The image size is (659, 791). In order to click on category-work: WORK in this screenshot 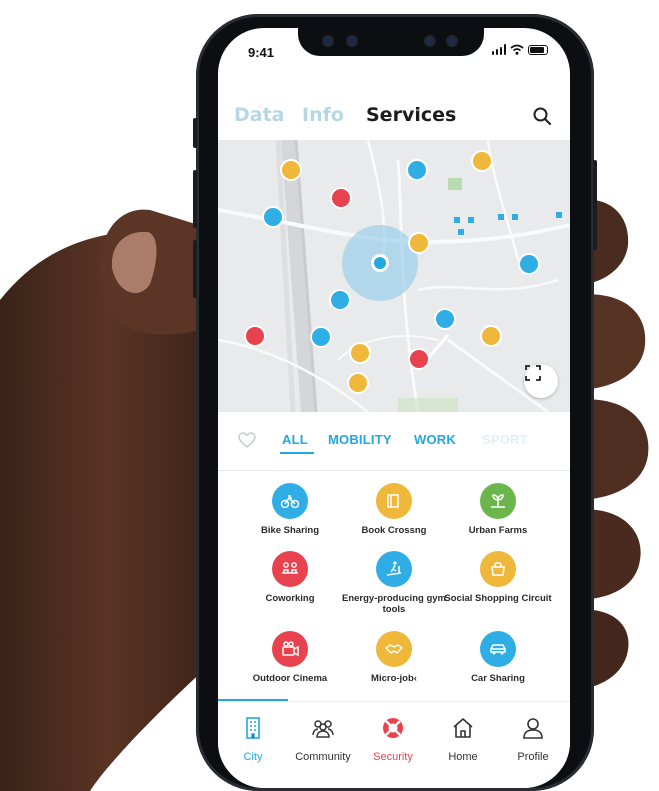, I will do `click(435, 439)`.